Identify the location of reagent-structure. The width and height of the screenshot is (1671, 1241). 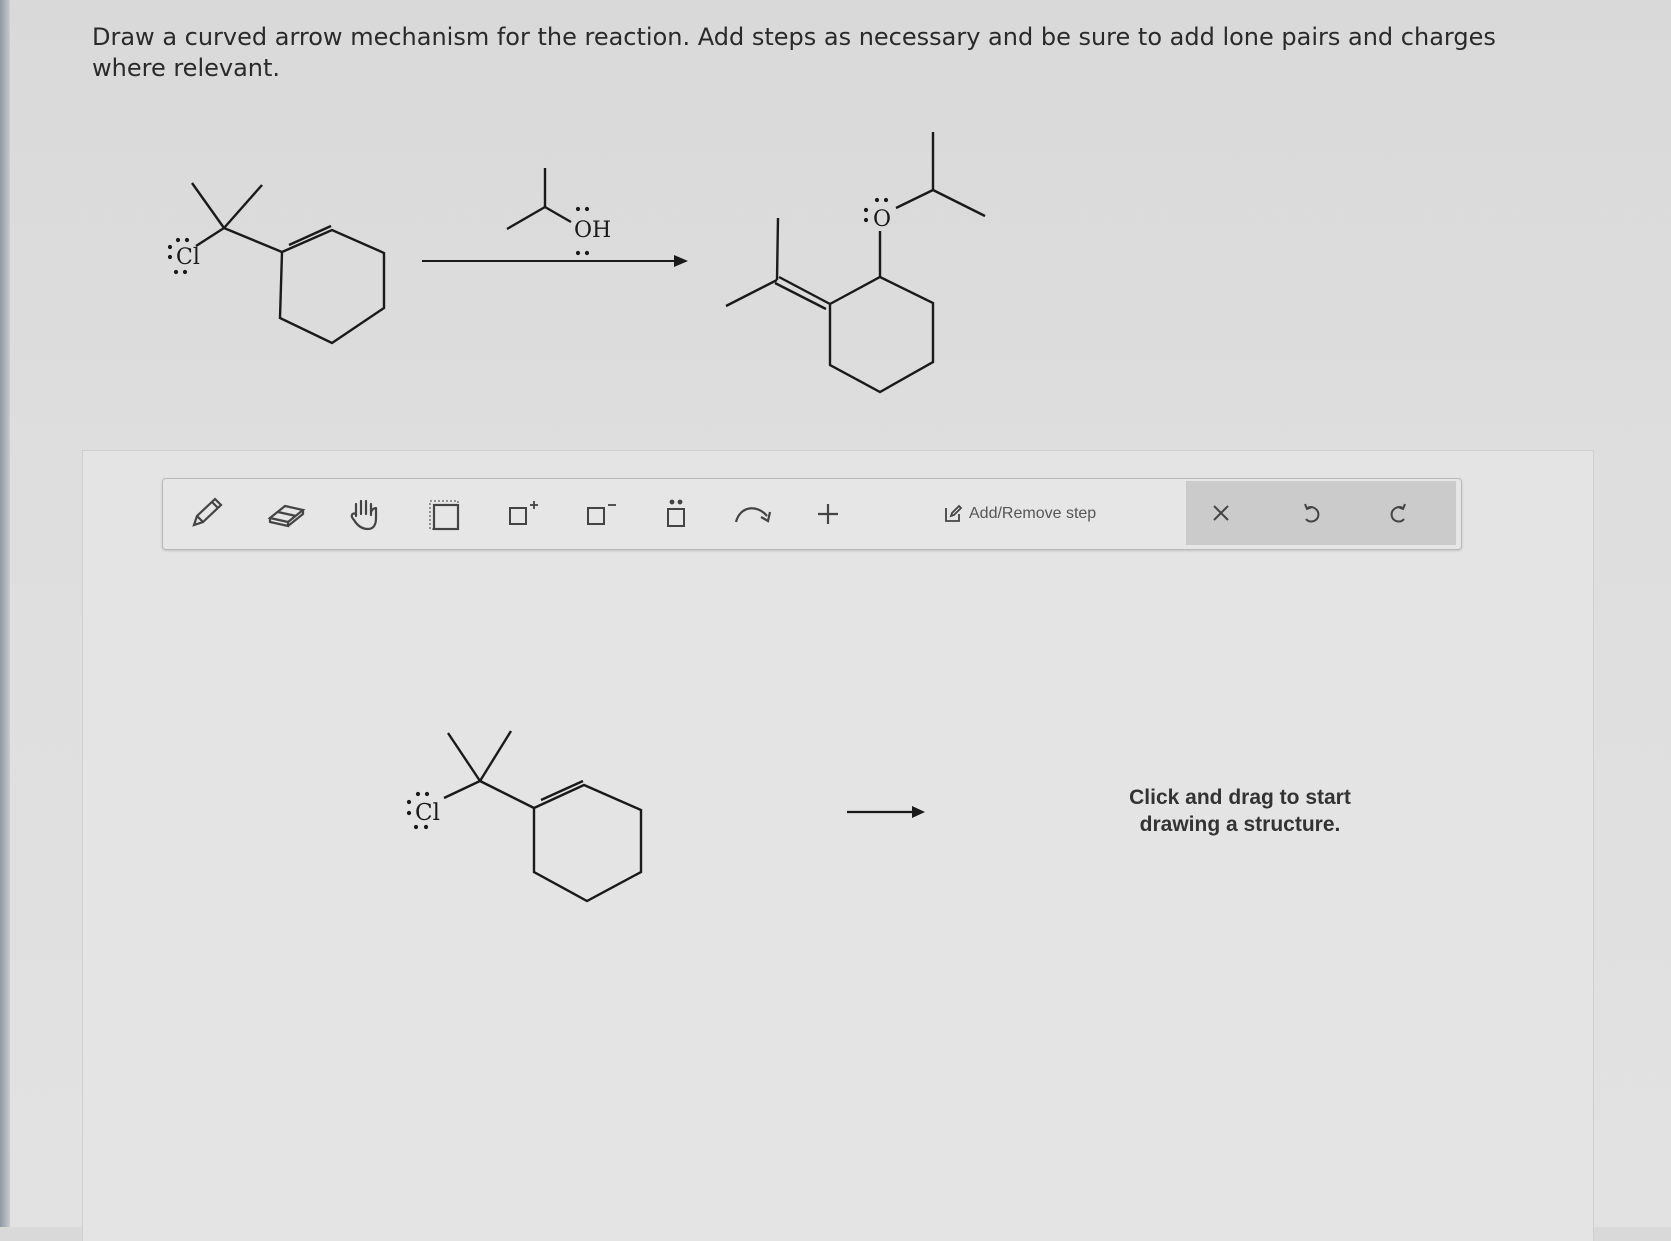
(539, 199).